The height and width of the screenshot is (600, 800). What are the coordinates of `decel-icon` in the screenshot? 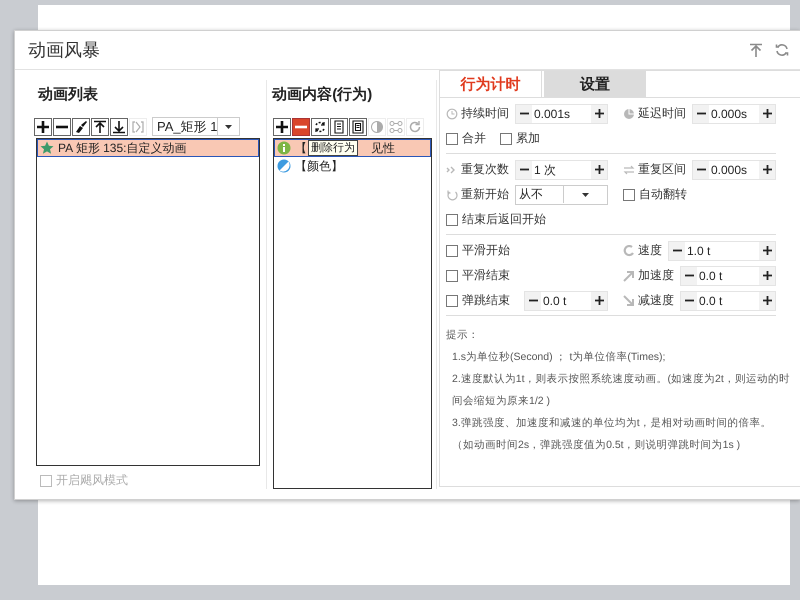 It's located at (629, 300).